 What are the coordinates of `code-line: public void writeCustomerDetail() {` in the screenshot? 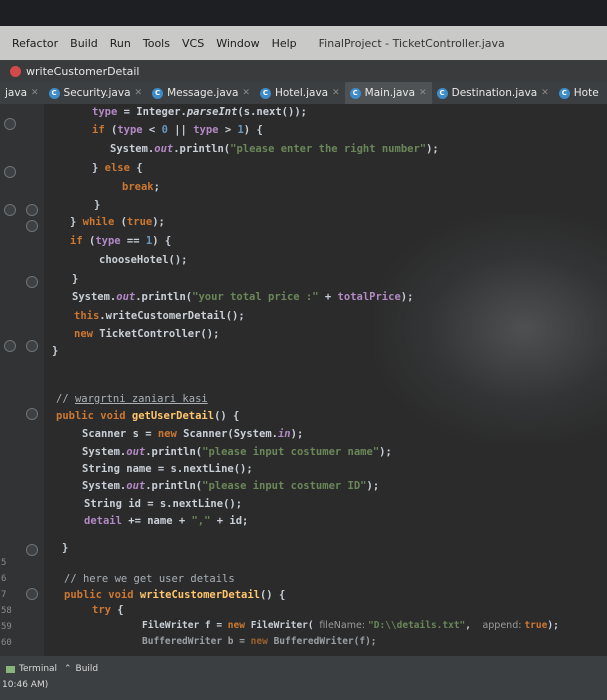 It's located at (175, 595).